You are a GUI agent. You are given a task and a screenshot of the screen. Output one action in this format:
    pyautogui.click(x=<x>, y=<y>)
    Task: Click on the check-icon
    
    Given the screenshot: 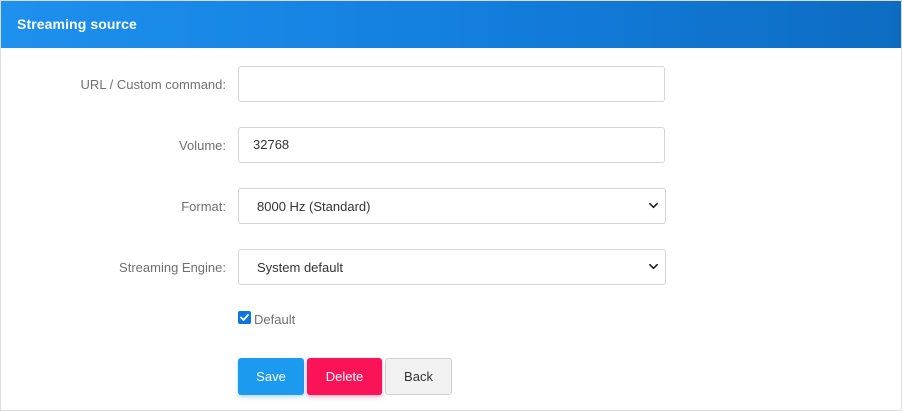 What is the action you would take?
    pyautogui.click(x=244, y=317)
    